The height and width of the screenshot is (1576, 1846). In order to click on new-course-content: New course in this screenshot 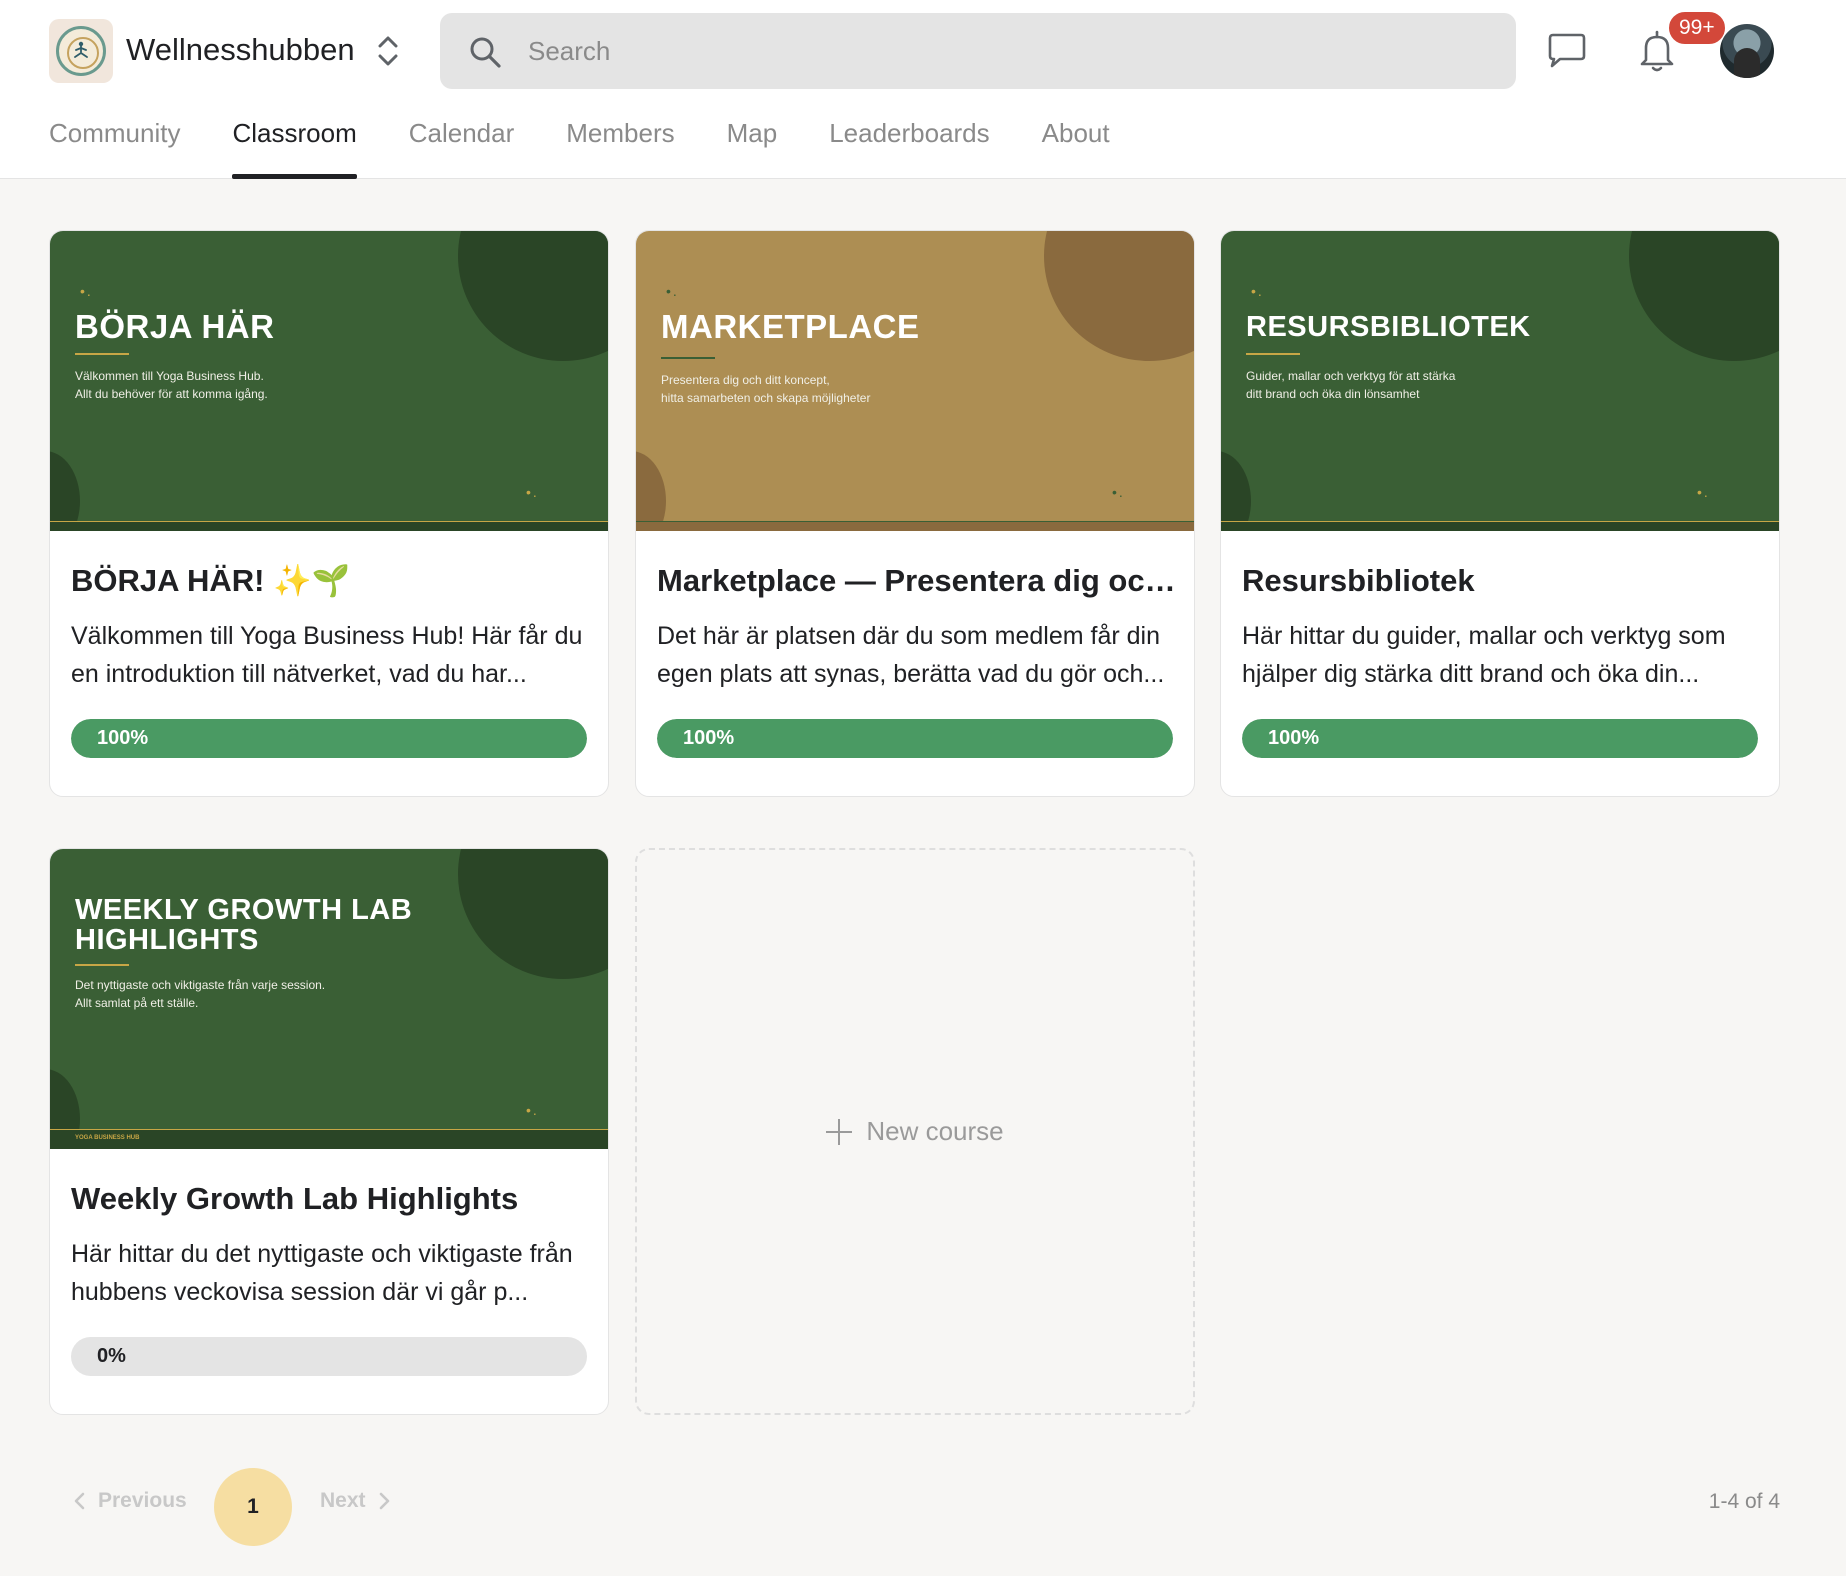, I will do `click(915, 1131)`.